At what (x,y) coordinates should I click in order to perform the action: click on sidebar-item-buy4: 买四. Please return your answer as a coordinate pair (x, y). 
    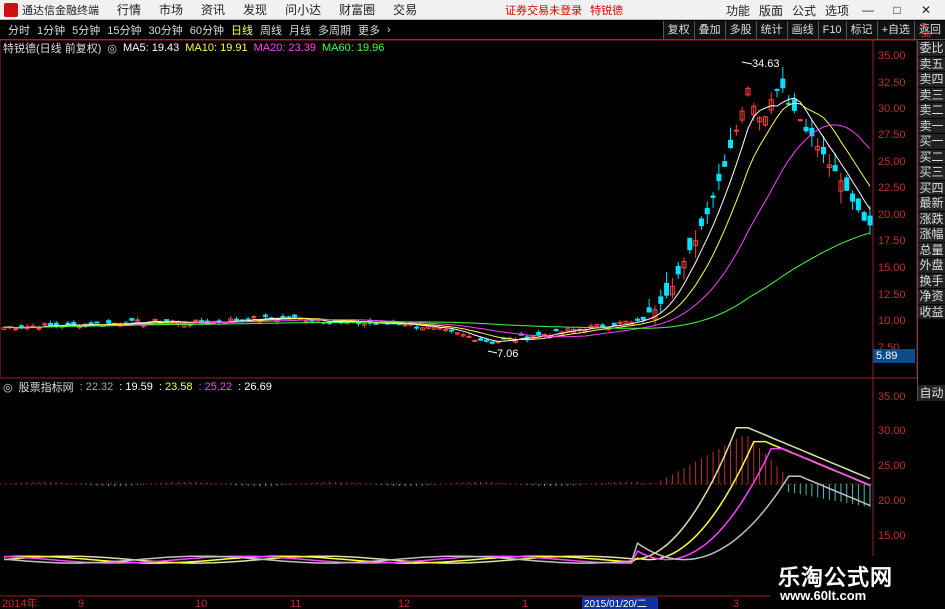
    Looking at the image, I should click on (931, 188).